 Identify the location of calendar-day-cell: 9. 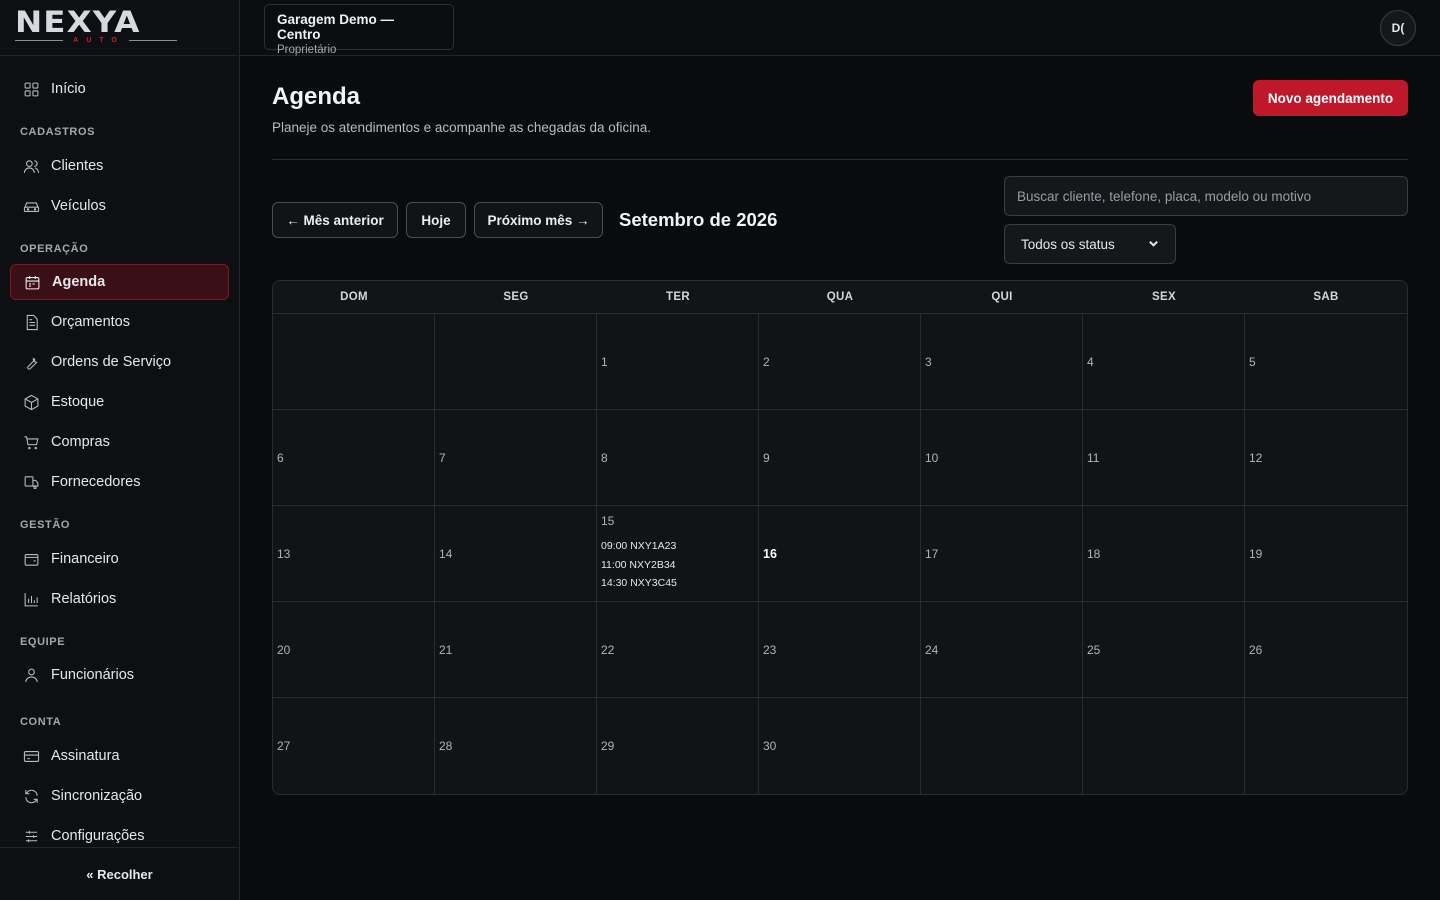
(840, 458).